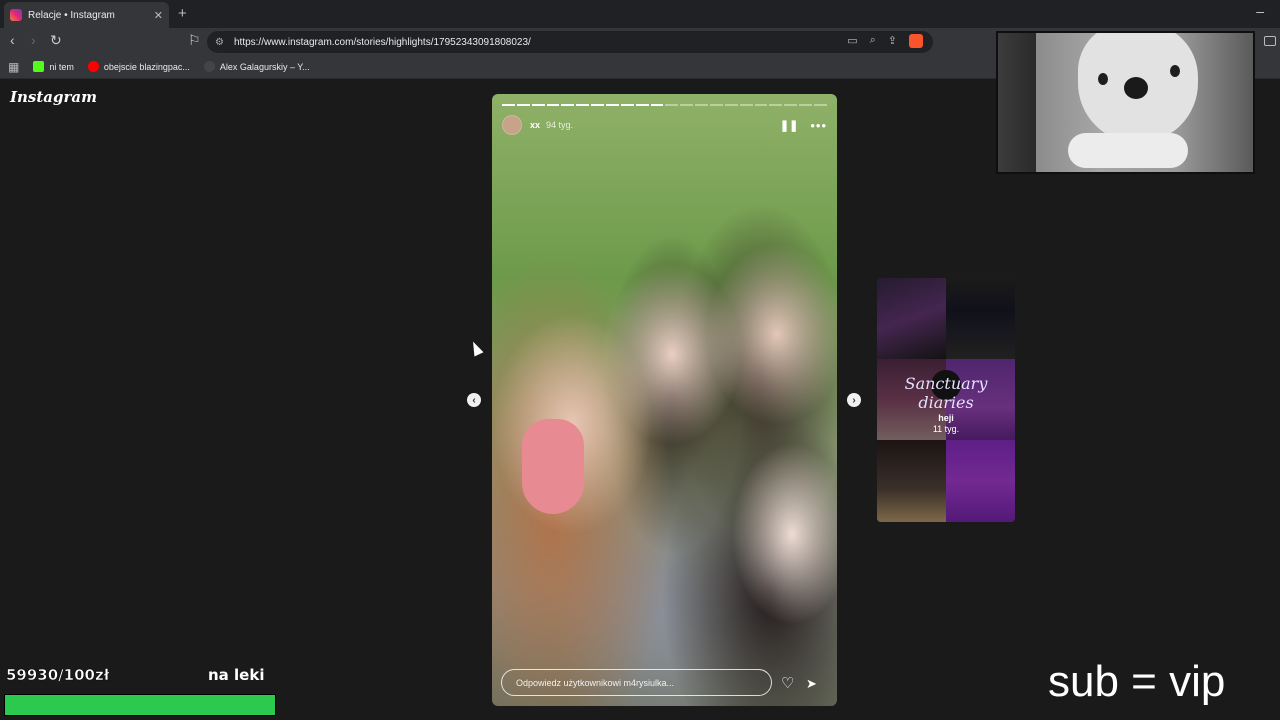 This screenshot has height=720, width=1280. I want to click on back-icon: ‹, so click(12, 40).